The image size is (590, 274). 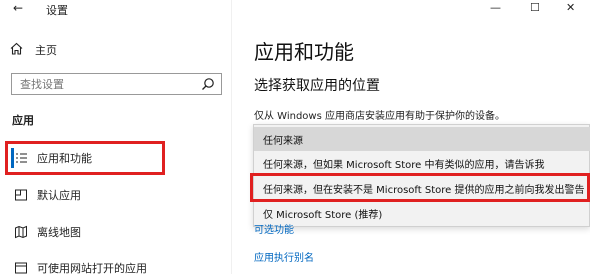 What do you see at coordinates (208, 84) in the screenshot?
I see `search-icon` at bounding box center [208, 84].